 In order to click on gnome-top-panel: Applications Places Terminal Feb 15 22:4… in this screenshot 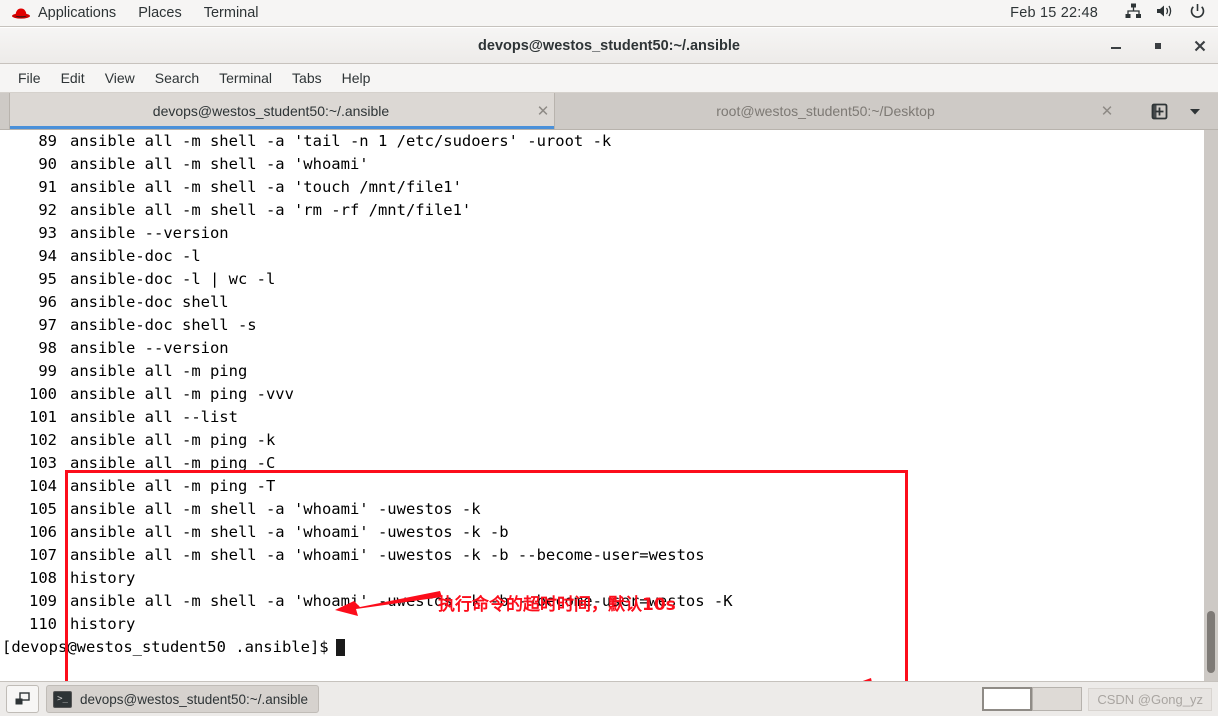, I will do `click(609, 13)`.